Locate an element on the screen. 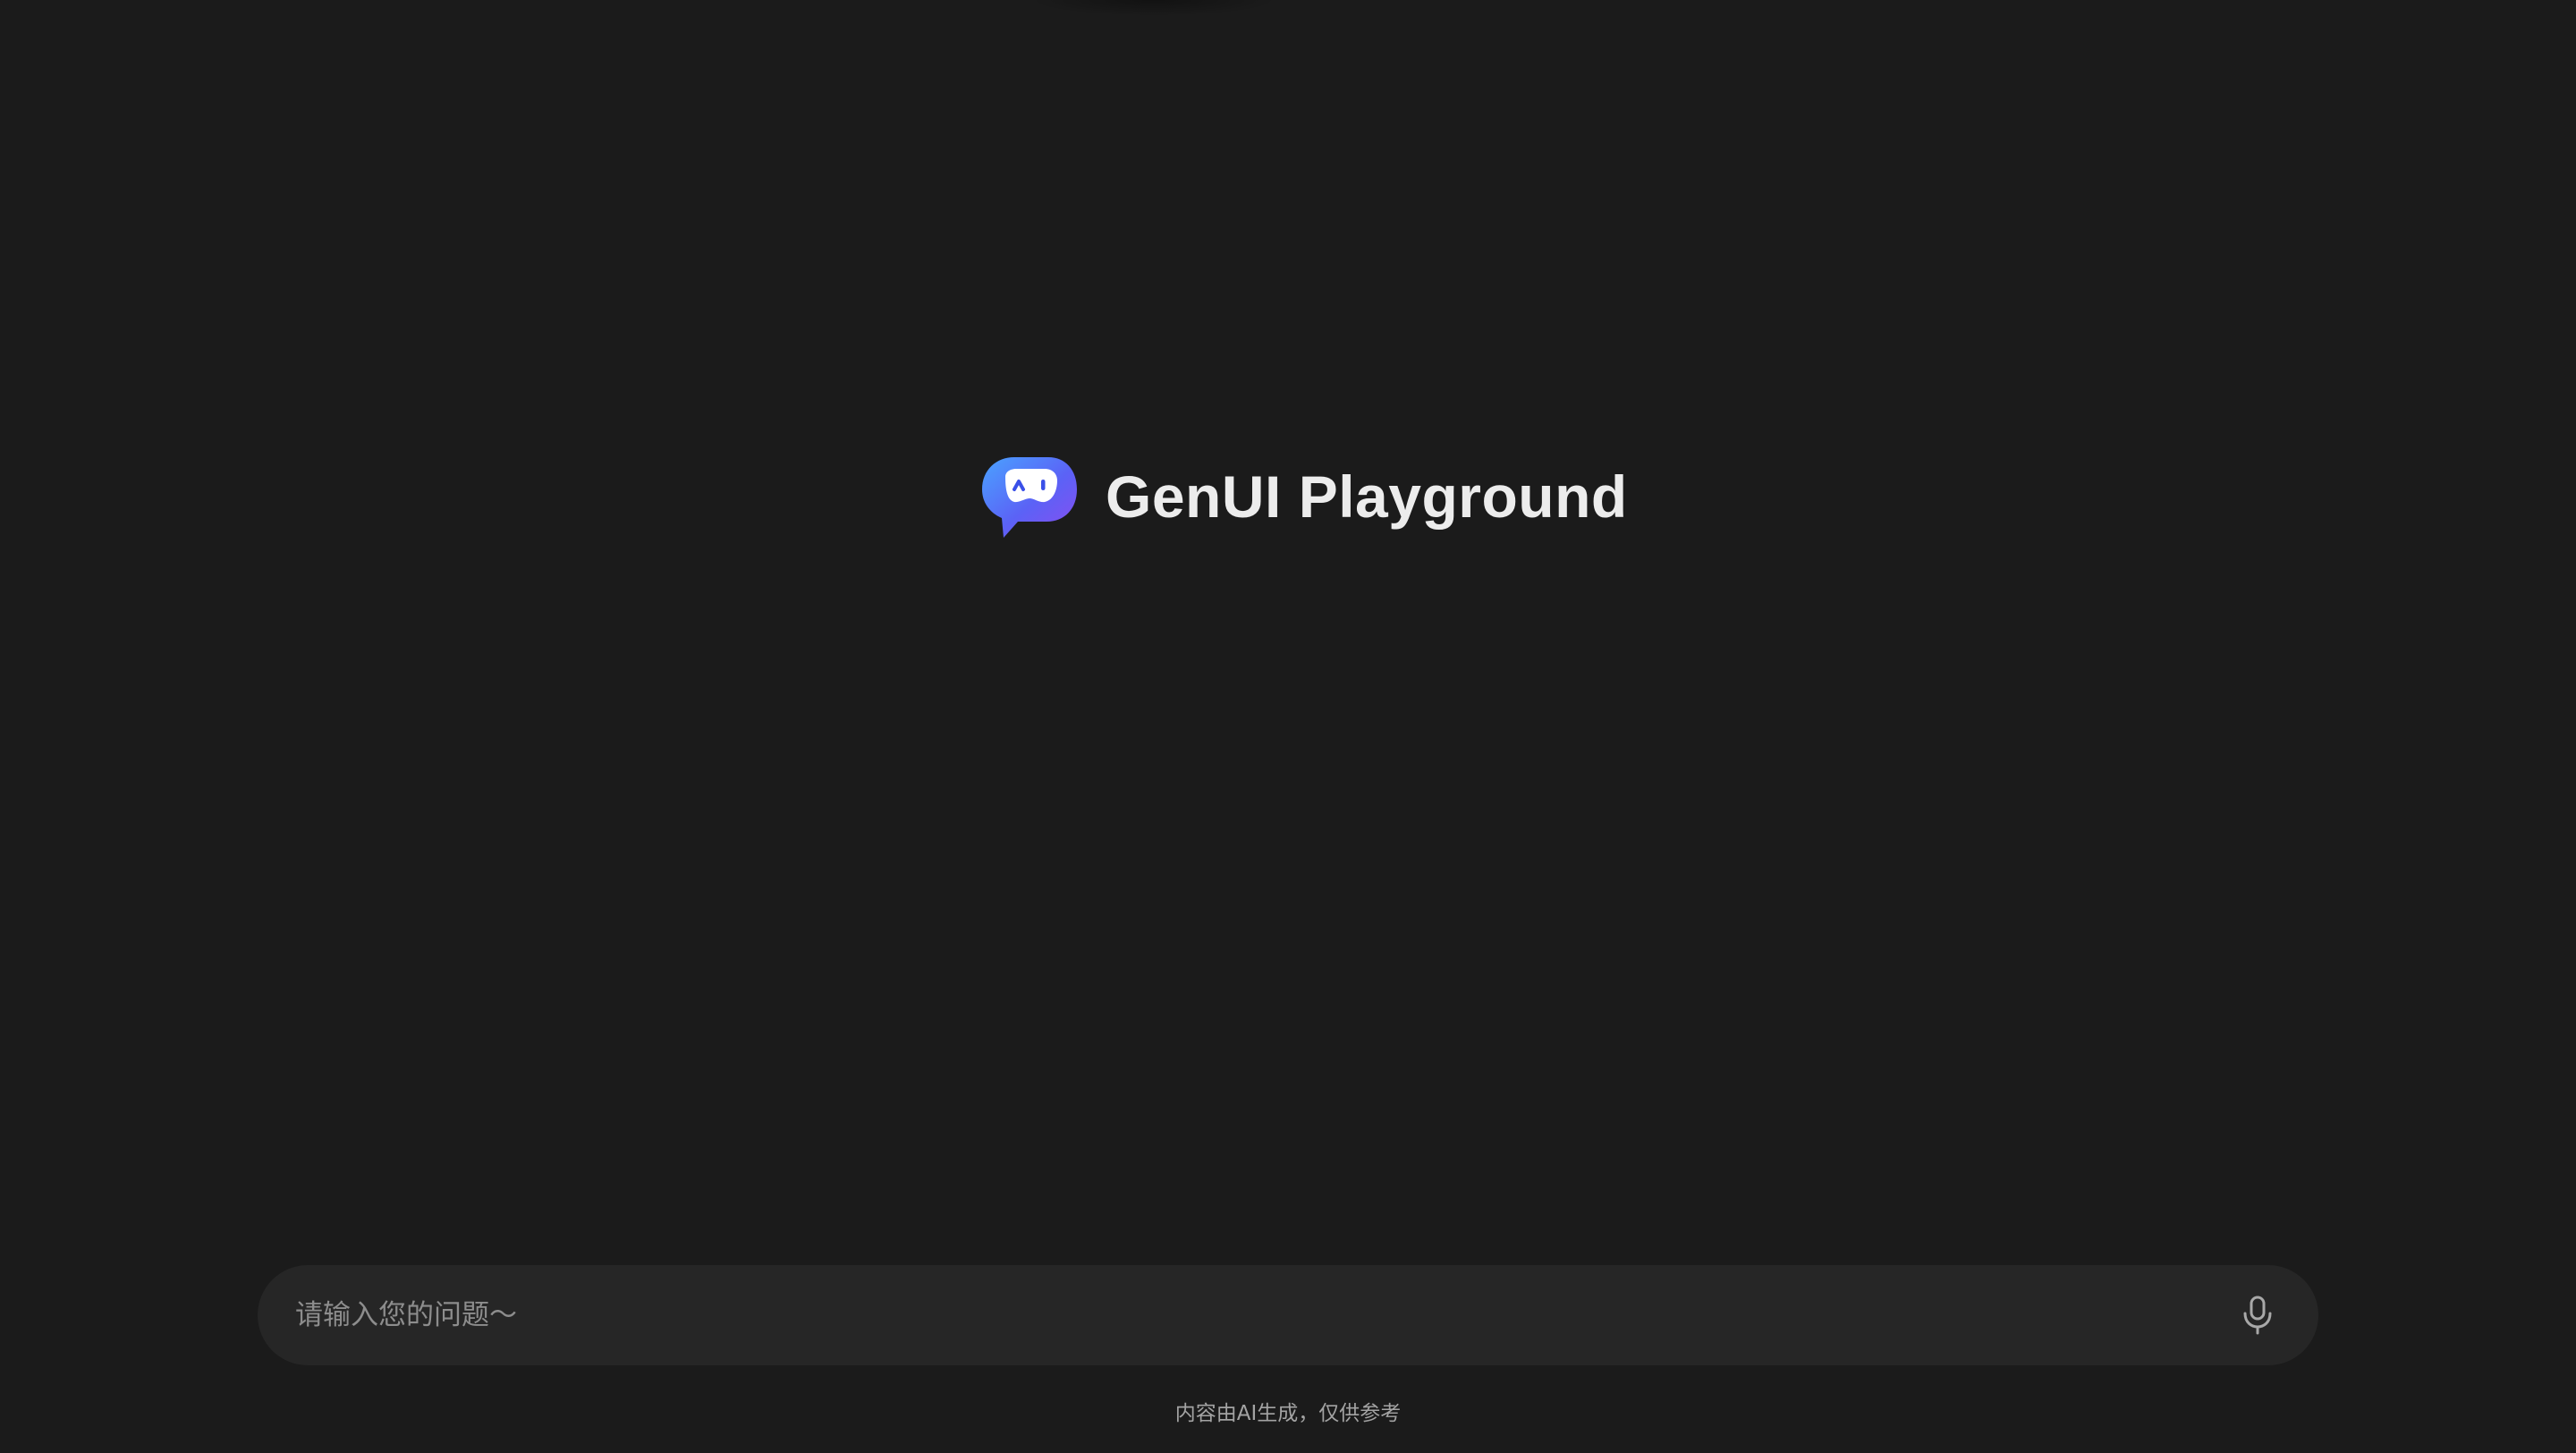 This screenshot has height=1453, width=2576. question-input is located at coordinates (1263, 1315).